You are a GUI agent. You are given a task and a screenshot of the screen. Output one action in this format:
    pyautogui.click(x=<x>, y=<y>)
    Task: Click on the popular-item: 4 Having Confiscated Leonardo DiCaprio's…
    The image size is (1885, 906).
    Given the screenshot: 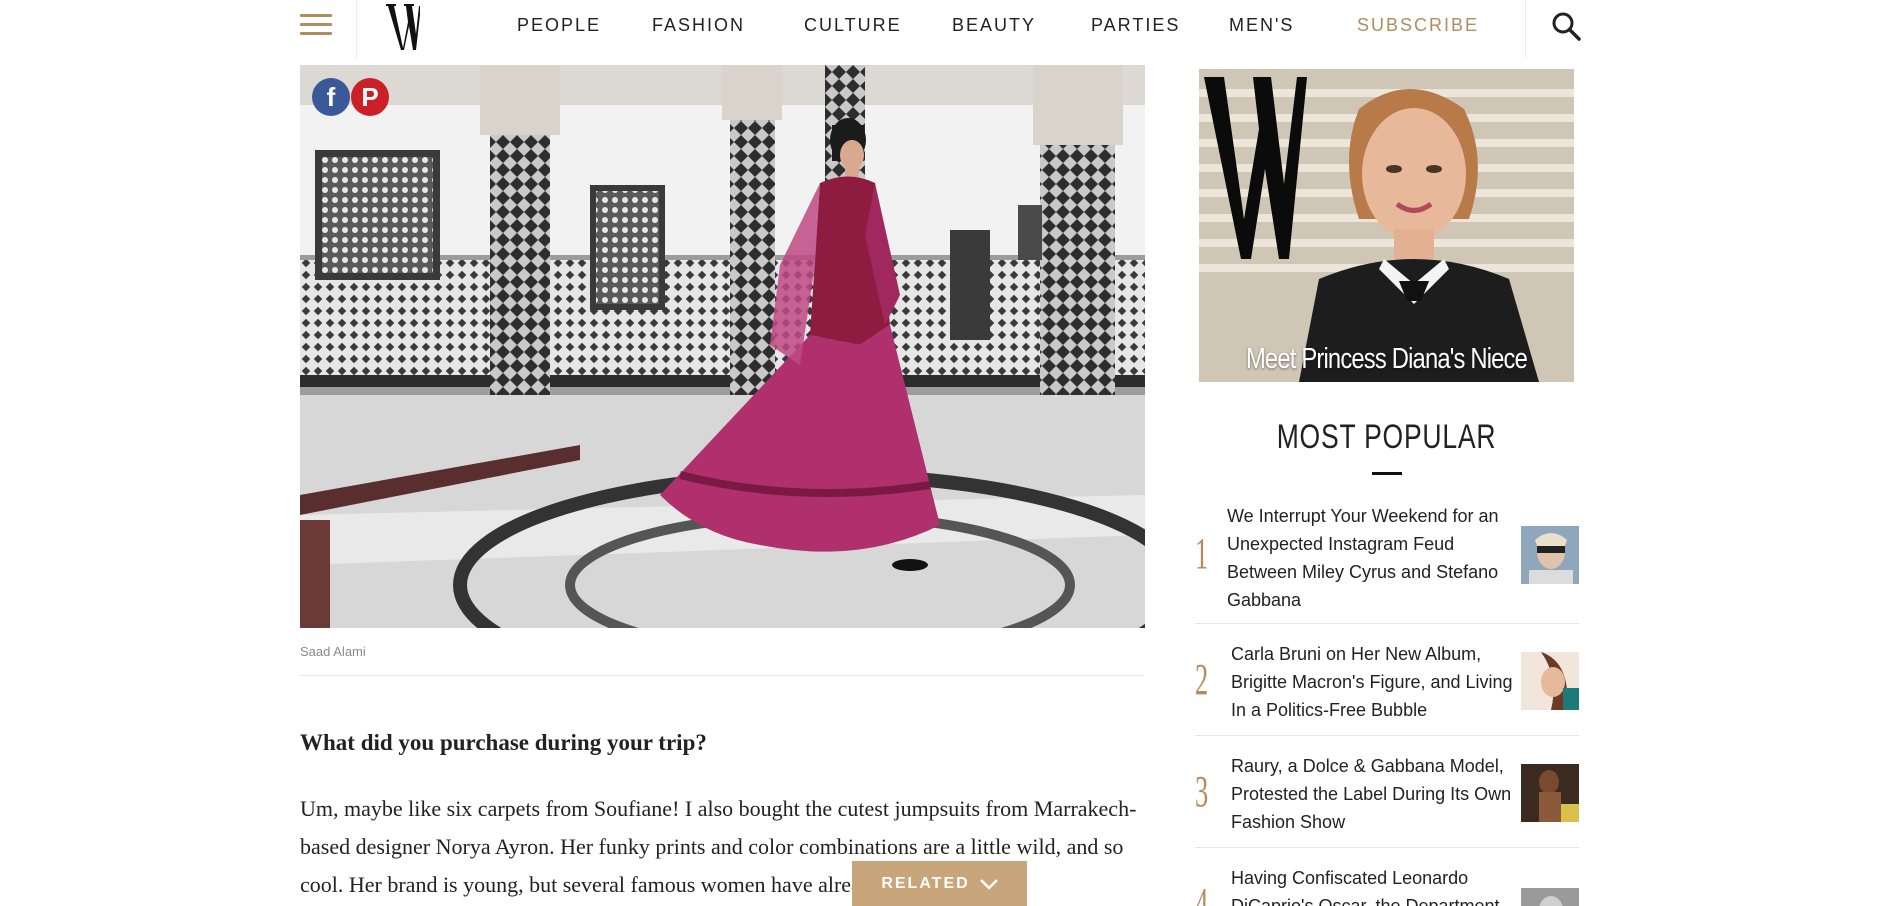 What is the action you would take?
    pyautogui.click(x=1387, y=877)
    